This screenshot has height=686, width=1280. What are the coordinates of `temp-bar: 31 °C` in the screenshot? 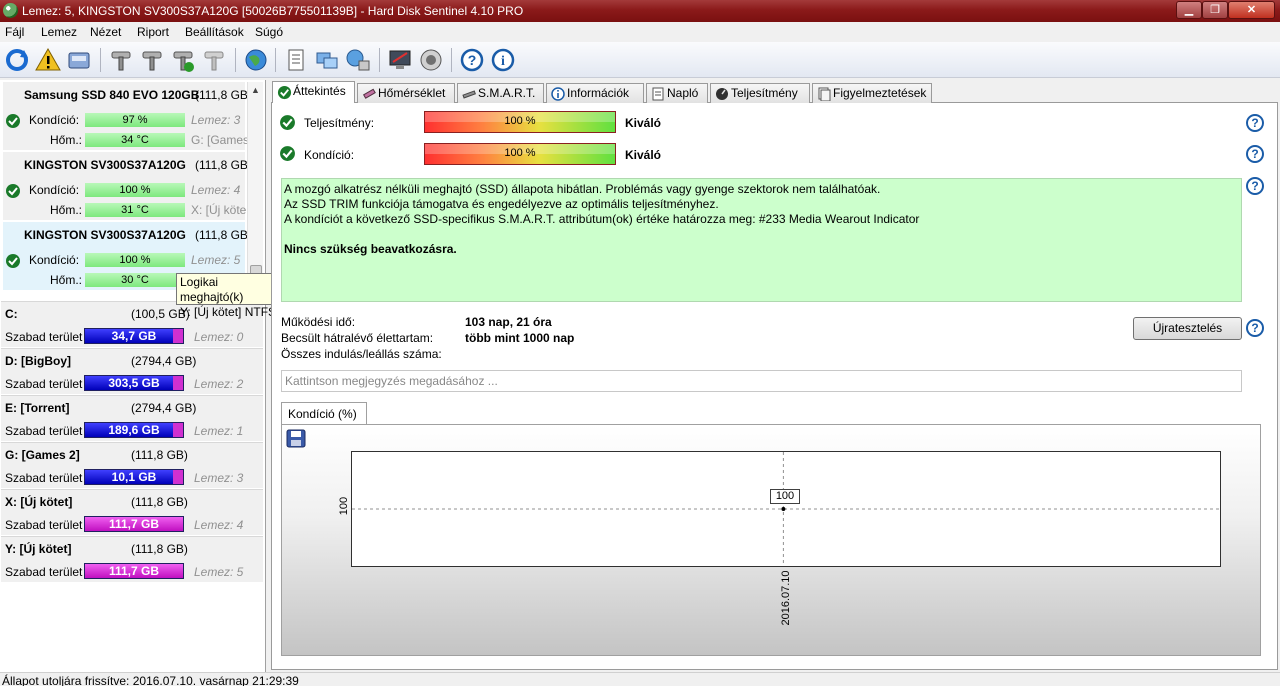 It's located at (135, 210).